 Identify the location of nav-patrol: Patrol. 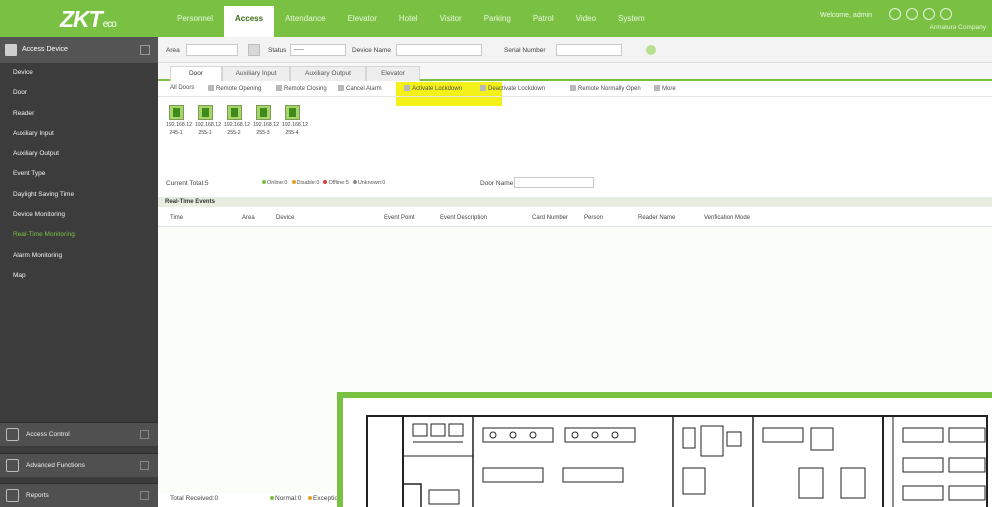
(543, 18).